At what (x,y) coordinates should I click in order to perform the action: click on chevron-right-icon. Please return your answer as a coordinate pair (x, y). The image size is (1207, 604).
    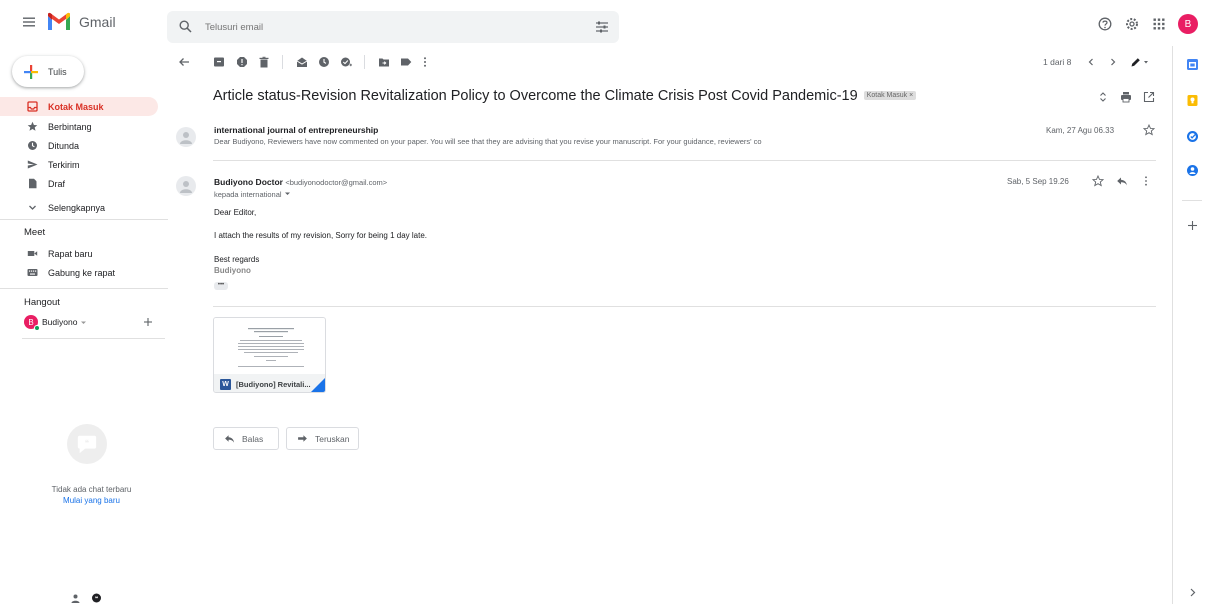
    Looking at the image, I should click on (1113, 62).